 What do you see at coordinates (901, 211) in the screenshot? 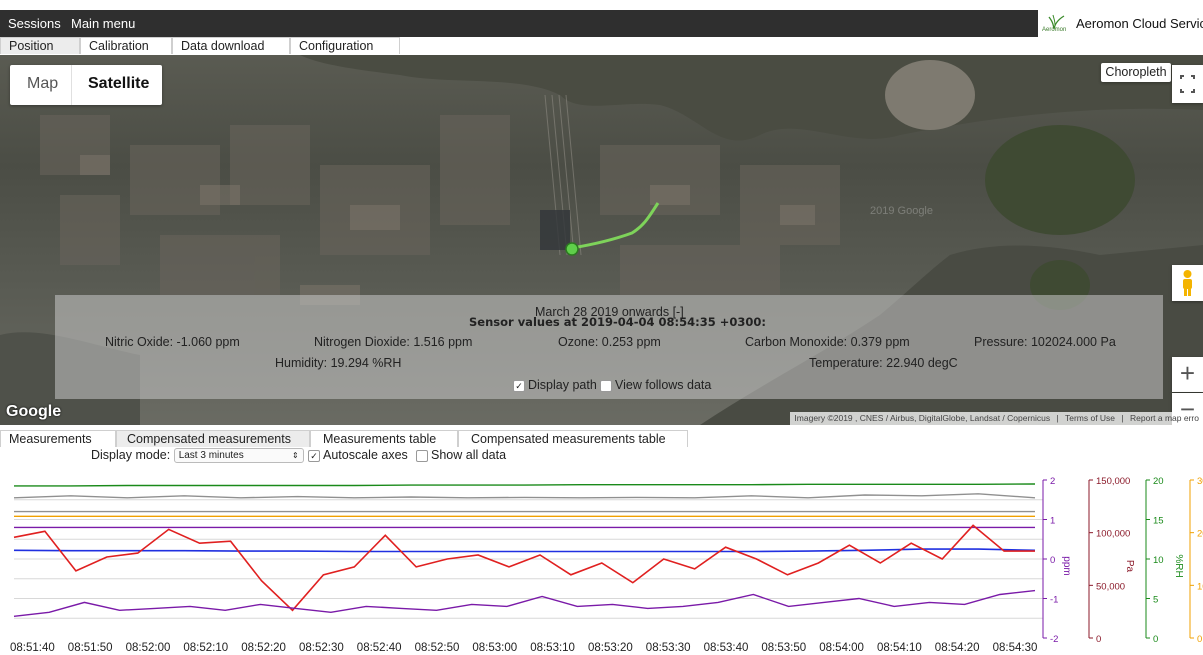
I see `map-watermark: 2019 Google` at bounding box center [901, 211].